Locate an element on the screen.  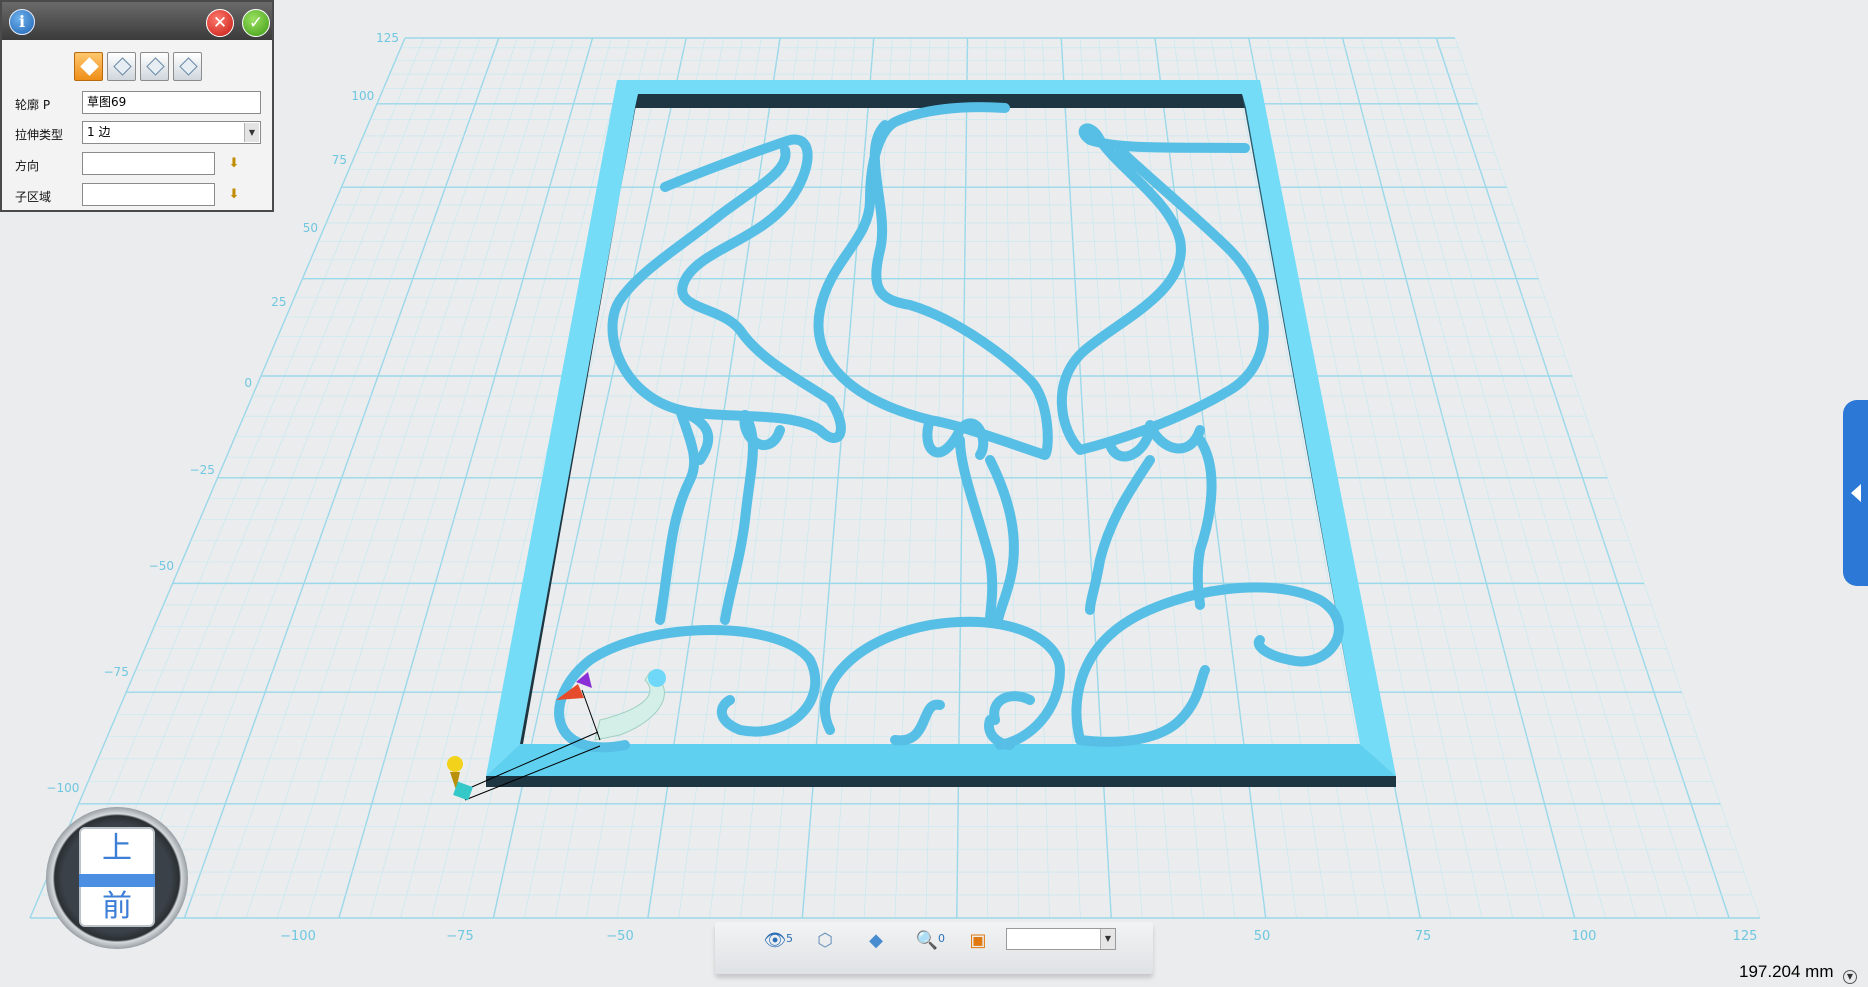
visibility-suffix: 5 is located at coordinates (789, 938).